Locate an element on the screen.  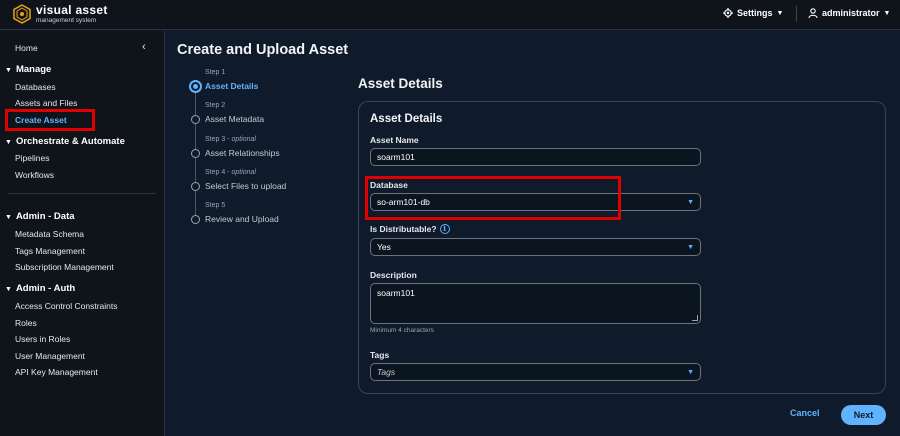
step-3-label: Step 3 - optional is located at coordinates (230, 139).